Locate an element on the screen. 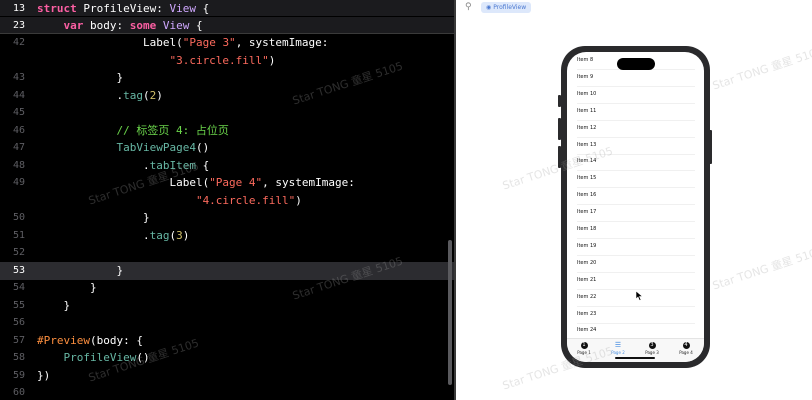 The height and width of the screenshot is (400, 812). list-item: Item 18 is located at coordinates (636, 230).